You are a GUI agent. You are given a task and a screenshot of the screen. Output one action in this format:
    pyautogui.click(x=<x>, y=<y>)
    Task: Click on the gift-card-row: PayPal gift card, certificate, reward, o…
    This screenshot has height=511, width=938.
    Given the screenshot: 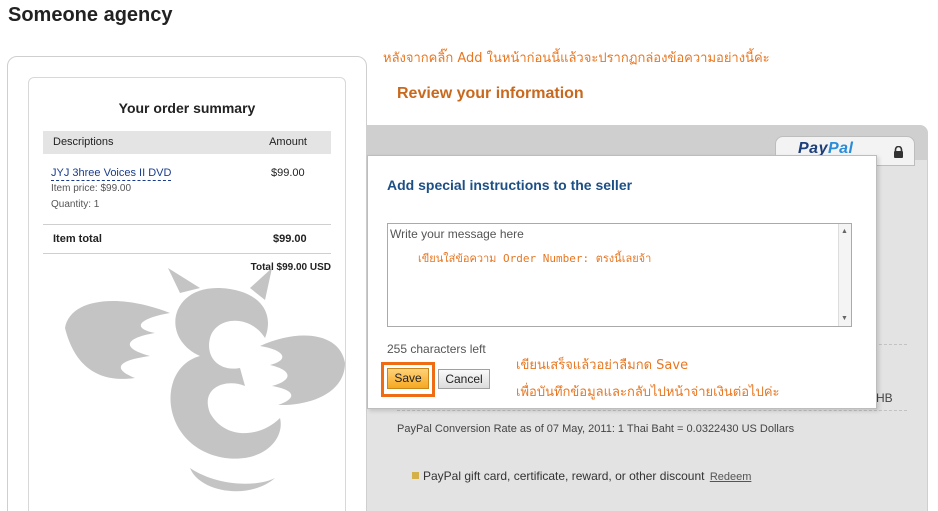 What is the action you would take?
    pyautogui.click(x=587, y=476)
    